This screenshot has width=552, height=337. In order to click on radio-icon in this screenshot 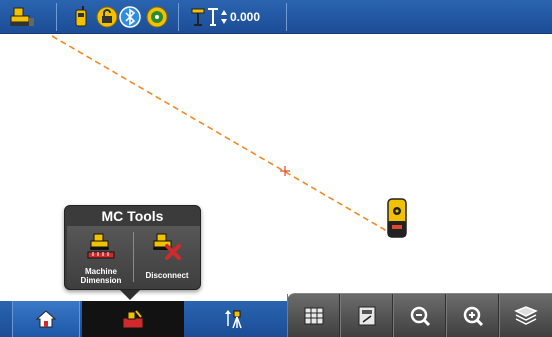, I will do `click(81, 16)`.